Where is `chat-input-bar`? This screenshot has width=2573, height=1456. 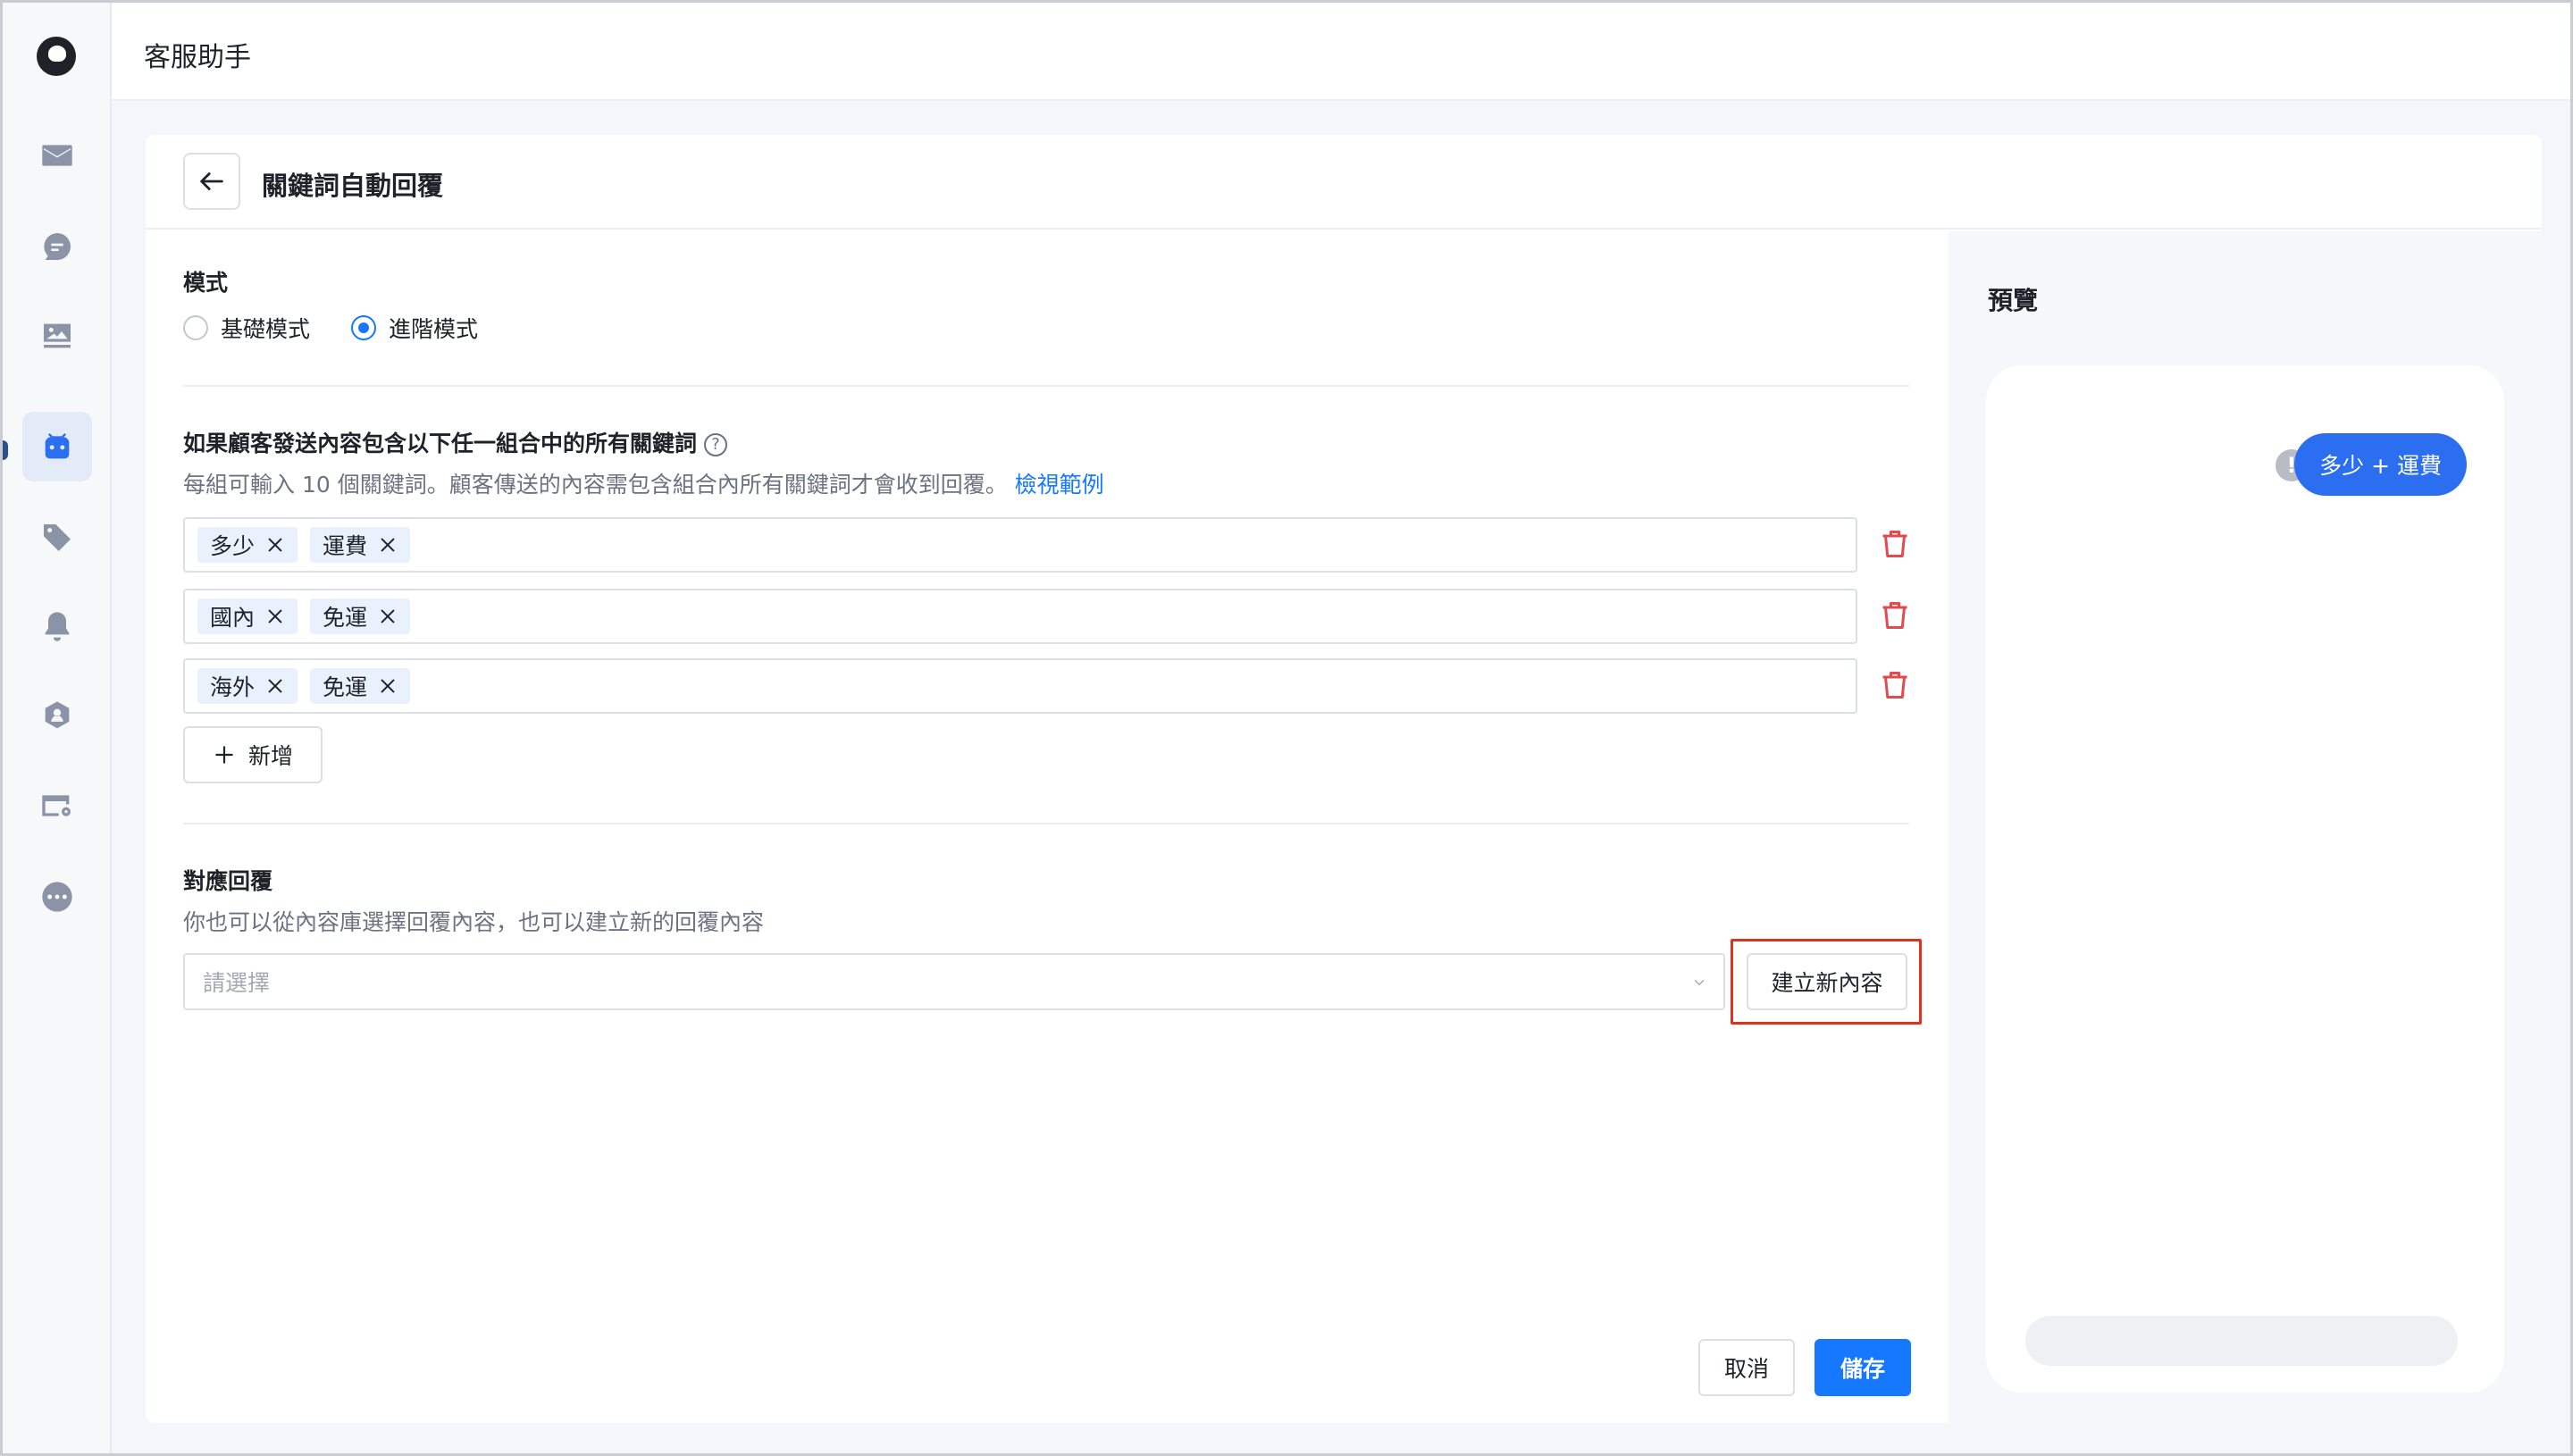
chat-input-bar is located at coordinates (2241, 1341).